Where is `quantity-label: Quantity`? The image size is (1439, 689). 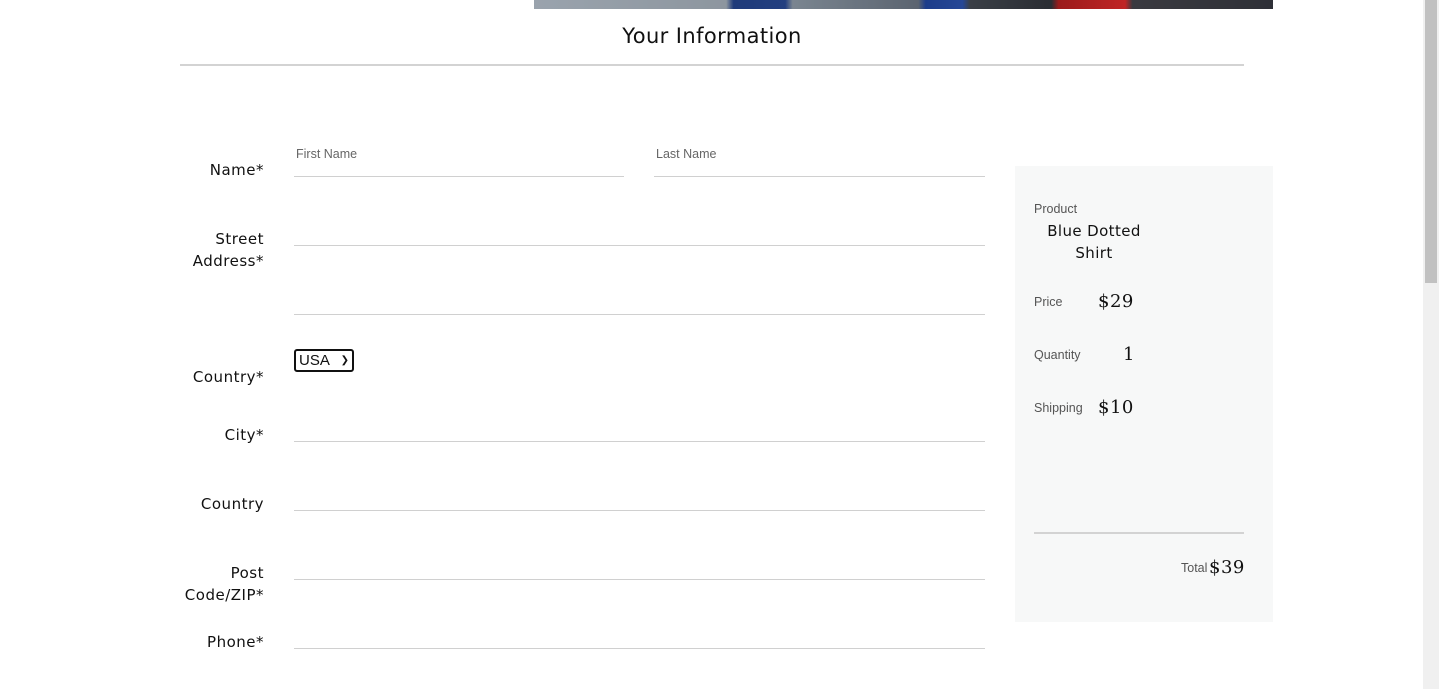 quantity-label: Quantity is located at coordinates (1057, 355).